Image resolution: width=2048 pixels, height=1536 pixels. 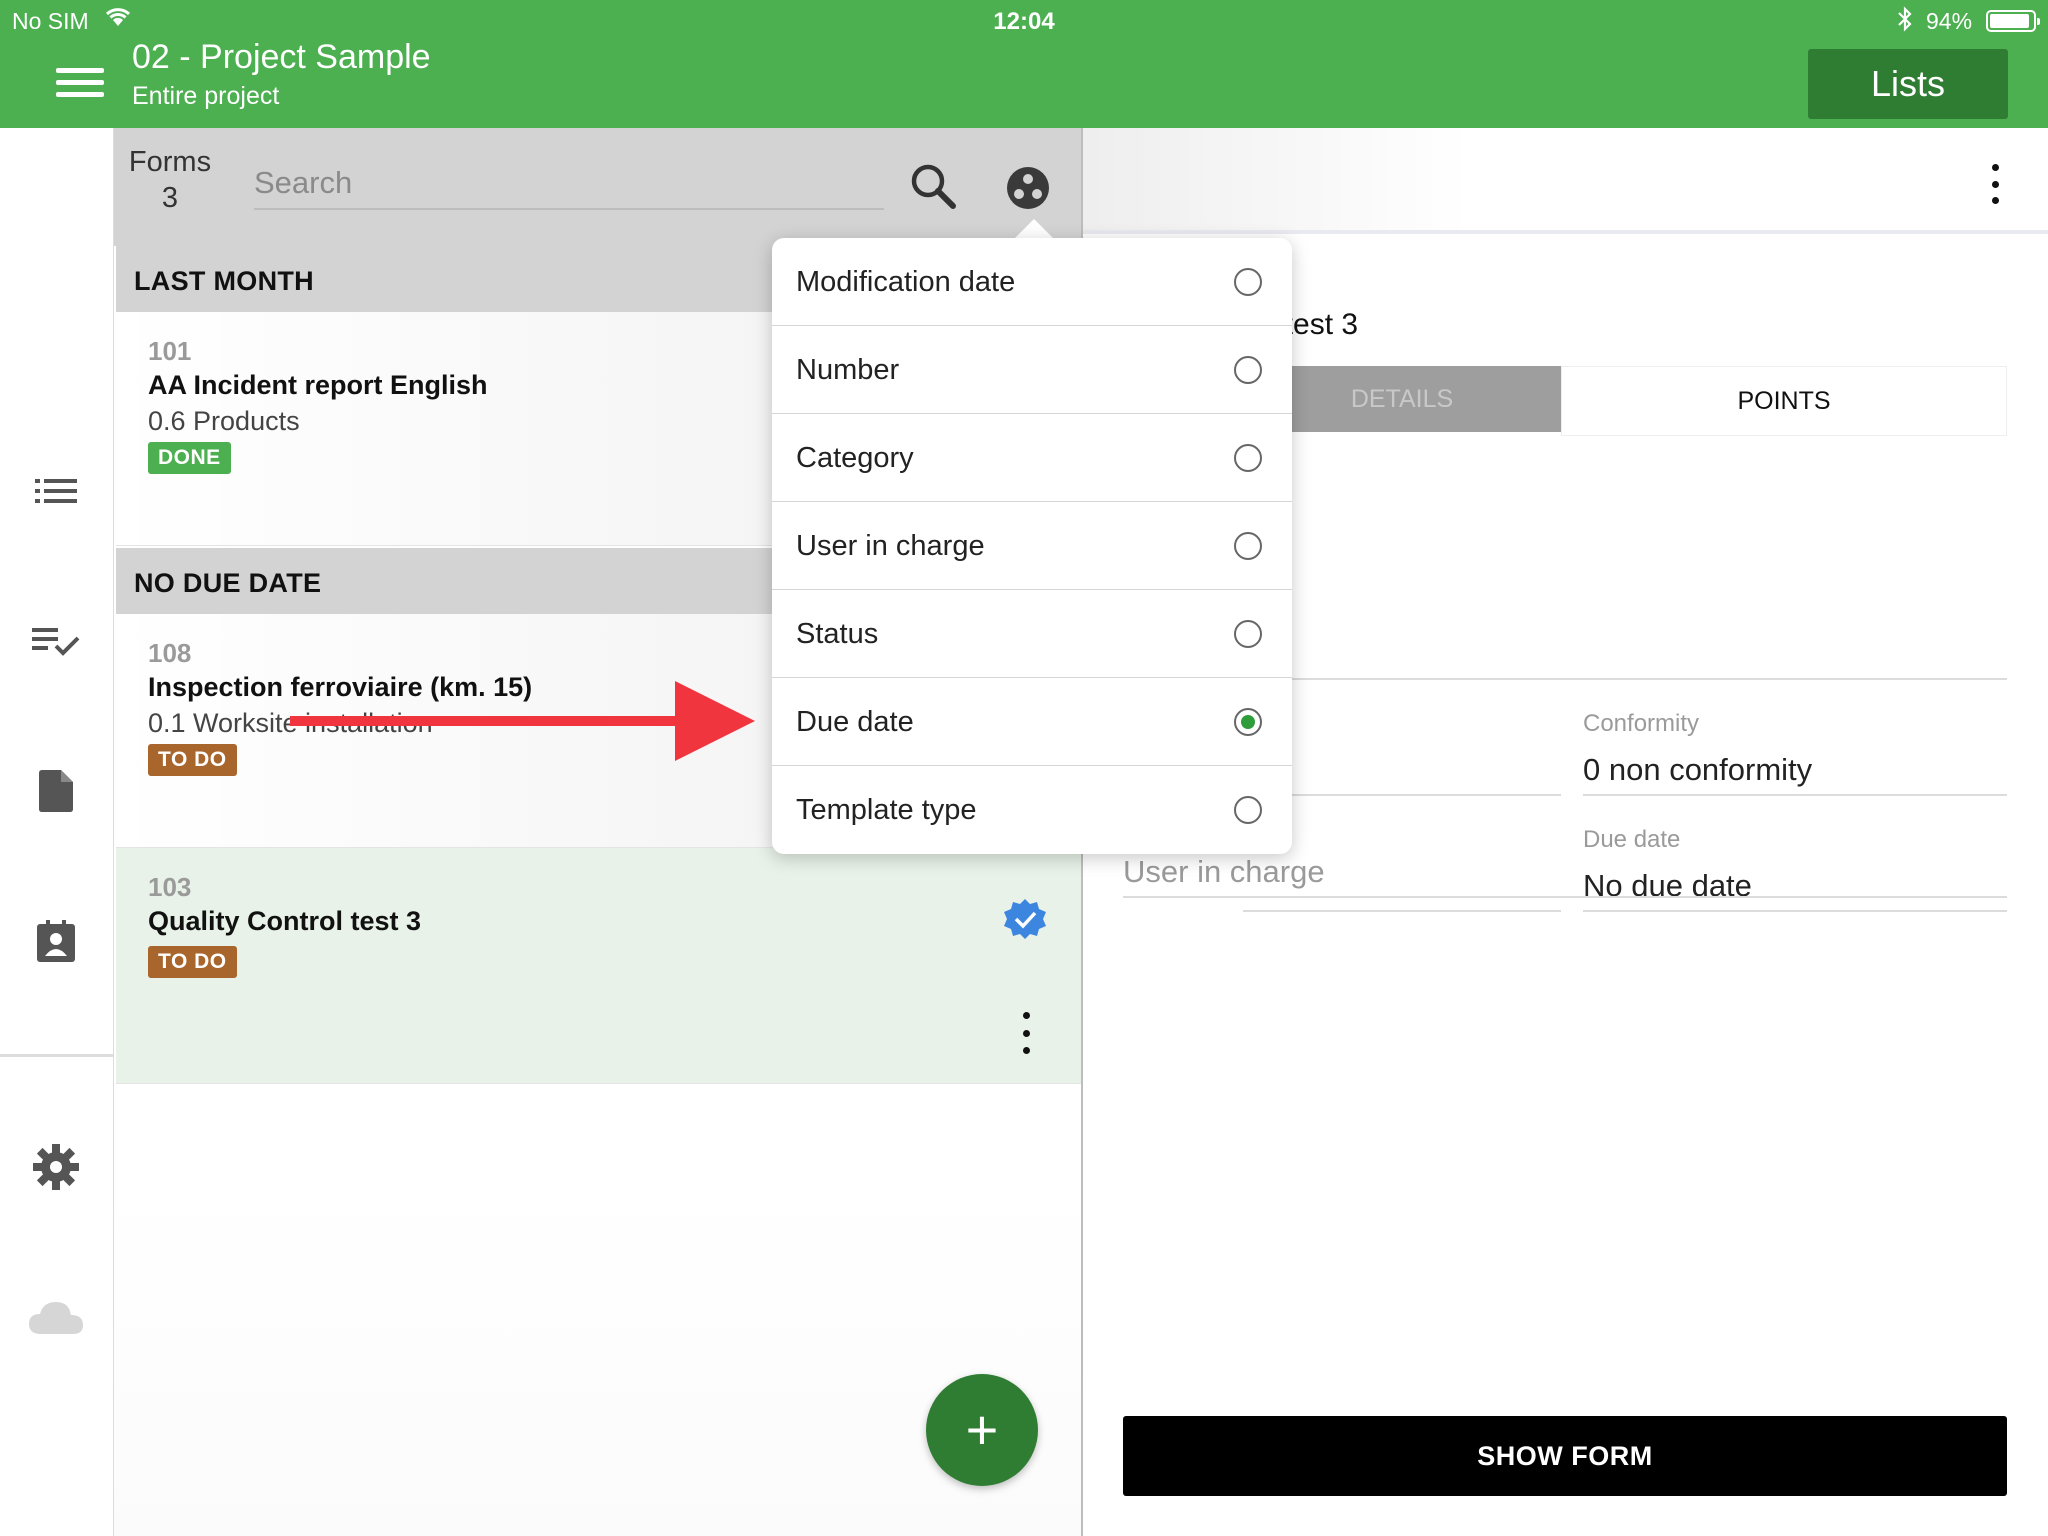 What do you see at coordinates (57, 1055) in the screenshot?
I see `rail-divider` at bounding box center [57, 1055].